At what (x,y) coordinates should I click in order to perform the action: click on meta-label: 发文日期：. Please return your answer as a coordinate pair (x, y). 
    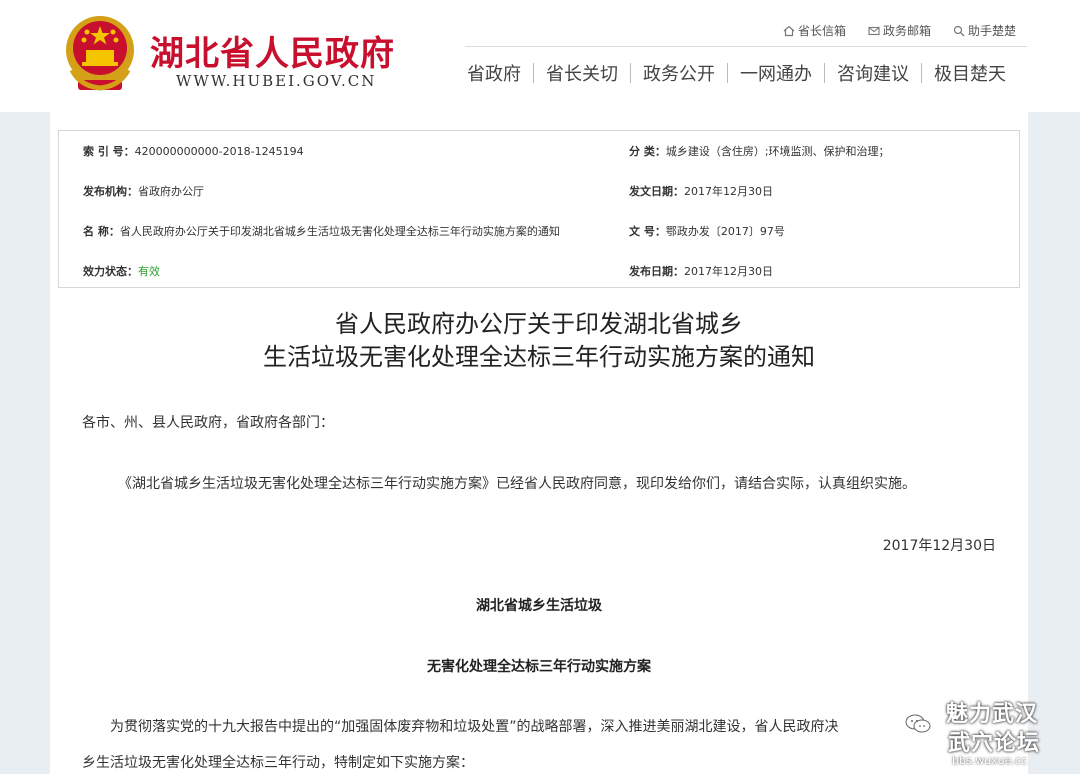
    Looking at the image, I should click on (656, 191).